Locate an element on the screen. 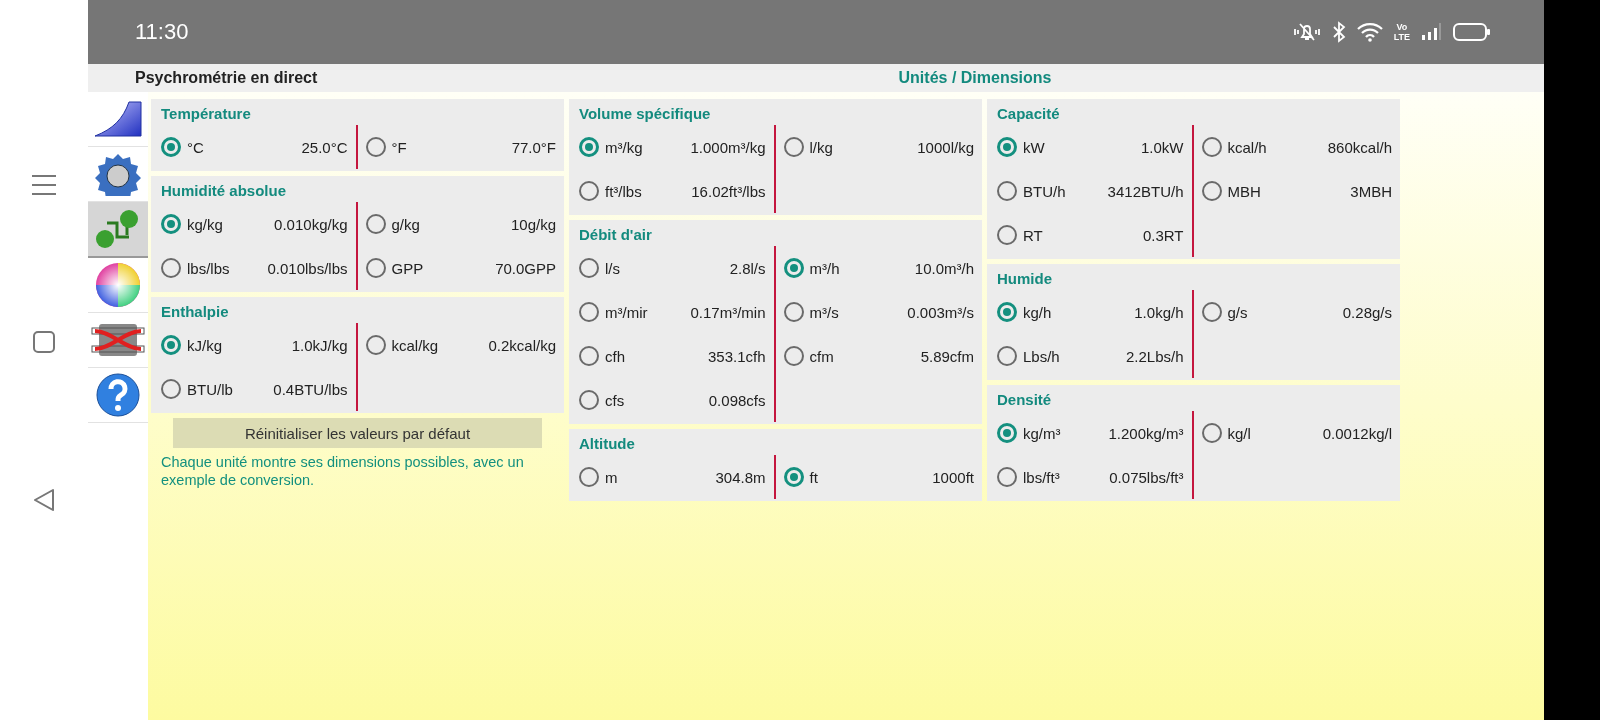 The image size is (1600, 720). conversion-value: 304.8m is located at coordinates (740, 477).